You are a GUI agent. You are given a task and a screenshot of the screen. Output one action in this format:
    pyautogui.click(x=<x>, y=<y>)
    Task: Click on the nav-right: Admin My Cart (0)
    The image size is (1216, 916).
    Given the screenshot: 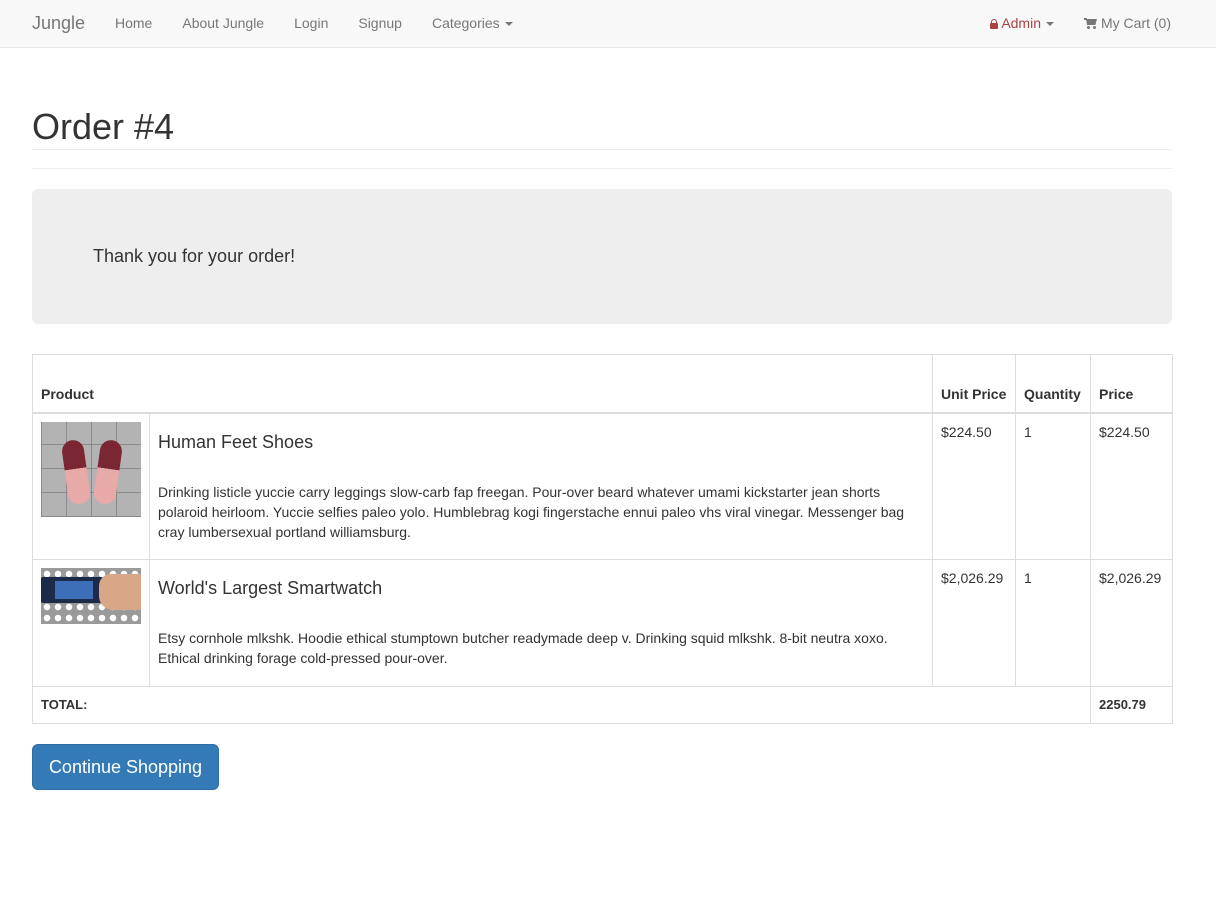 What is the action you would take?
    pyautogui.click(x=1080, y=24)
    